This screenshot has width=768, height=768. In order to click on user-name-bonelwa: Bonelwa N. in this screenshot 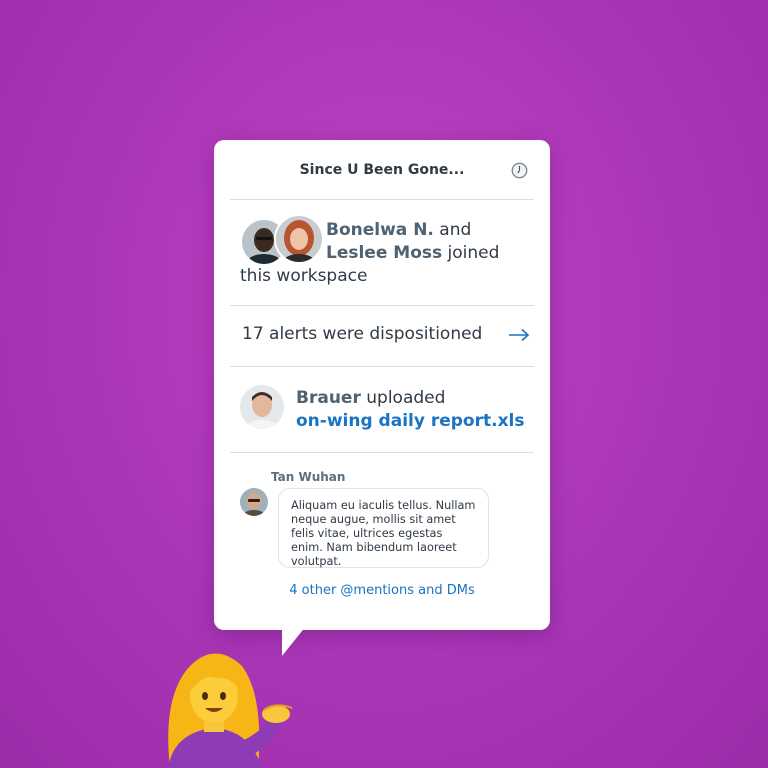, I will do `click(380, 230)`.